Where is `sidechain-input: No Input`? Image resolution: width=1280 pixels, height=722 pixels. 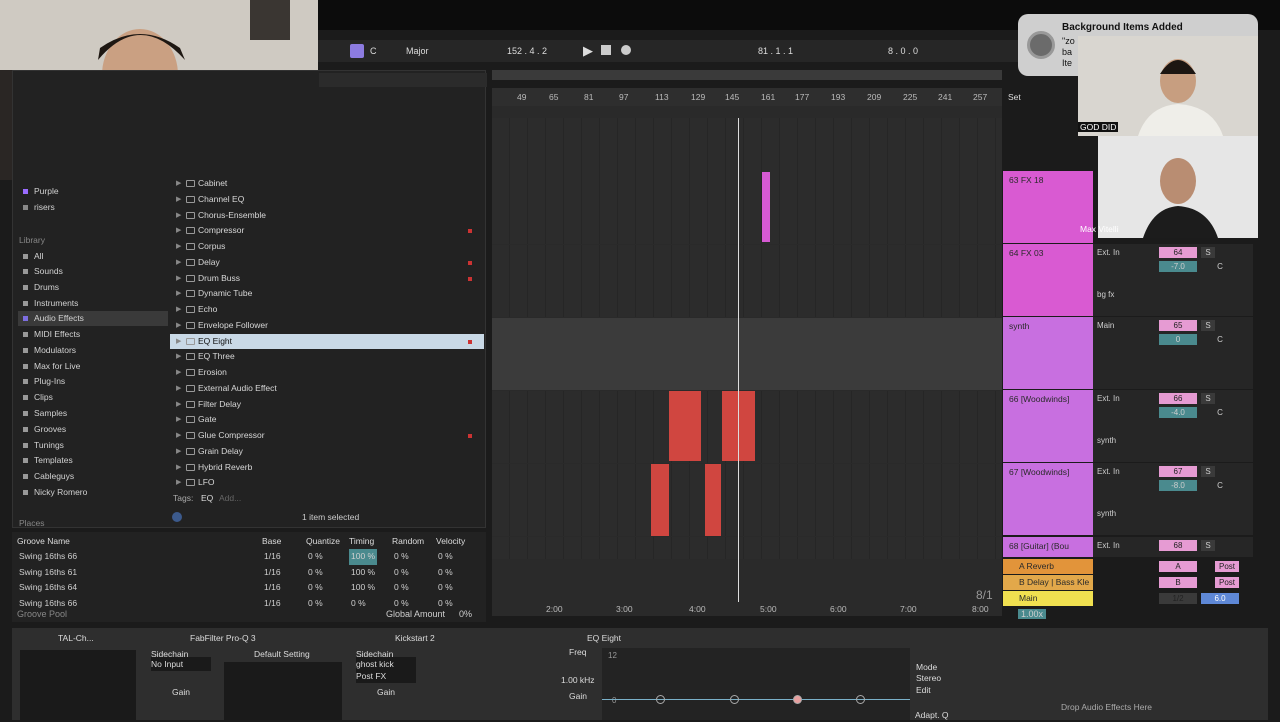
sidechain-input: No Input is located at coordinates (181, 664).